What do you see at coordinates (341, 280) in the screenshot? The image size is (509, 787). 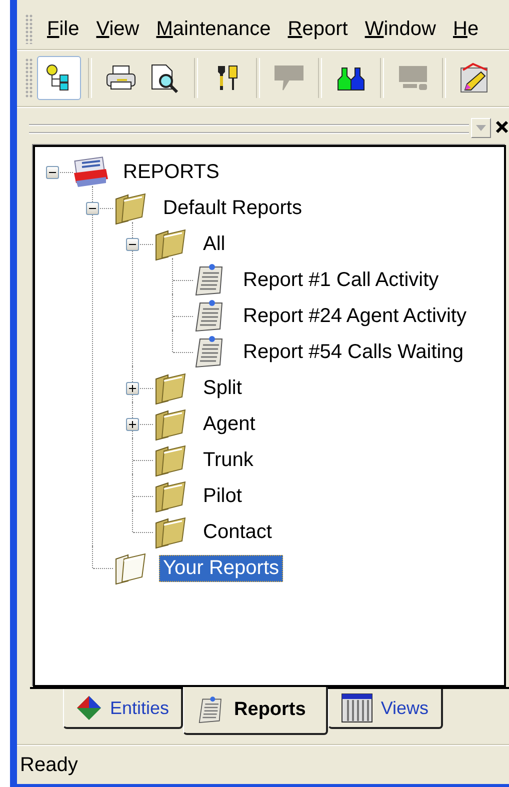 I see `tree-item: Report #1 Call Activity` at bounding box center [341, 280].